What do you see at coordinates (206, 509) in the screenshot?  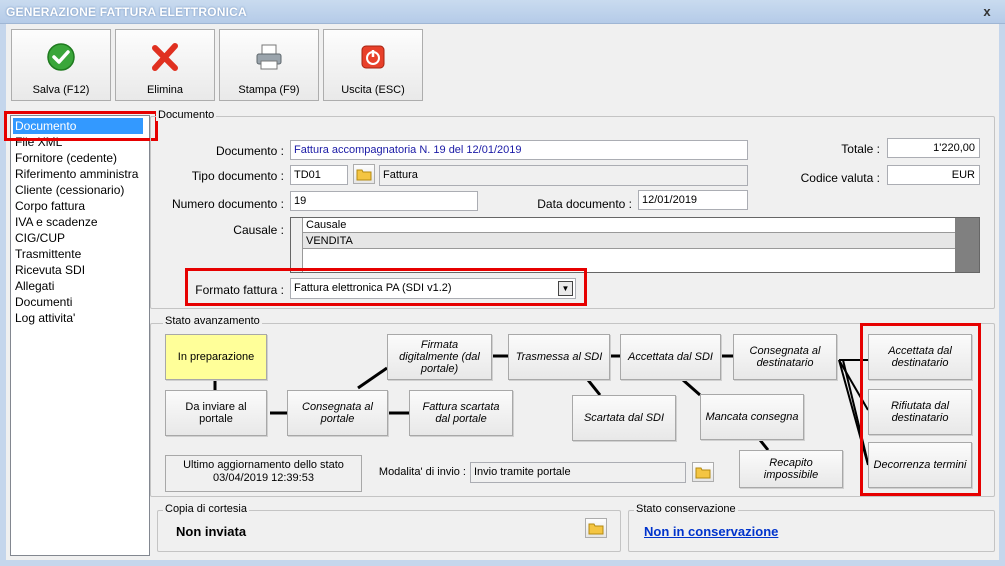 I see `copia-cortesia-title: Copia di cortesia` at bounding box center [206, 509].